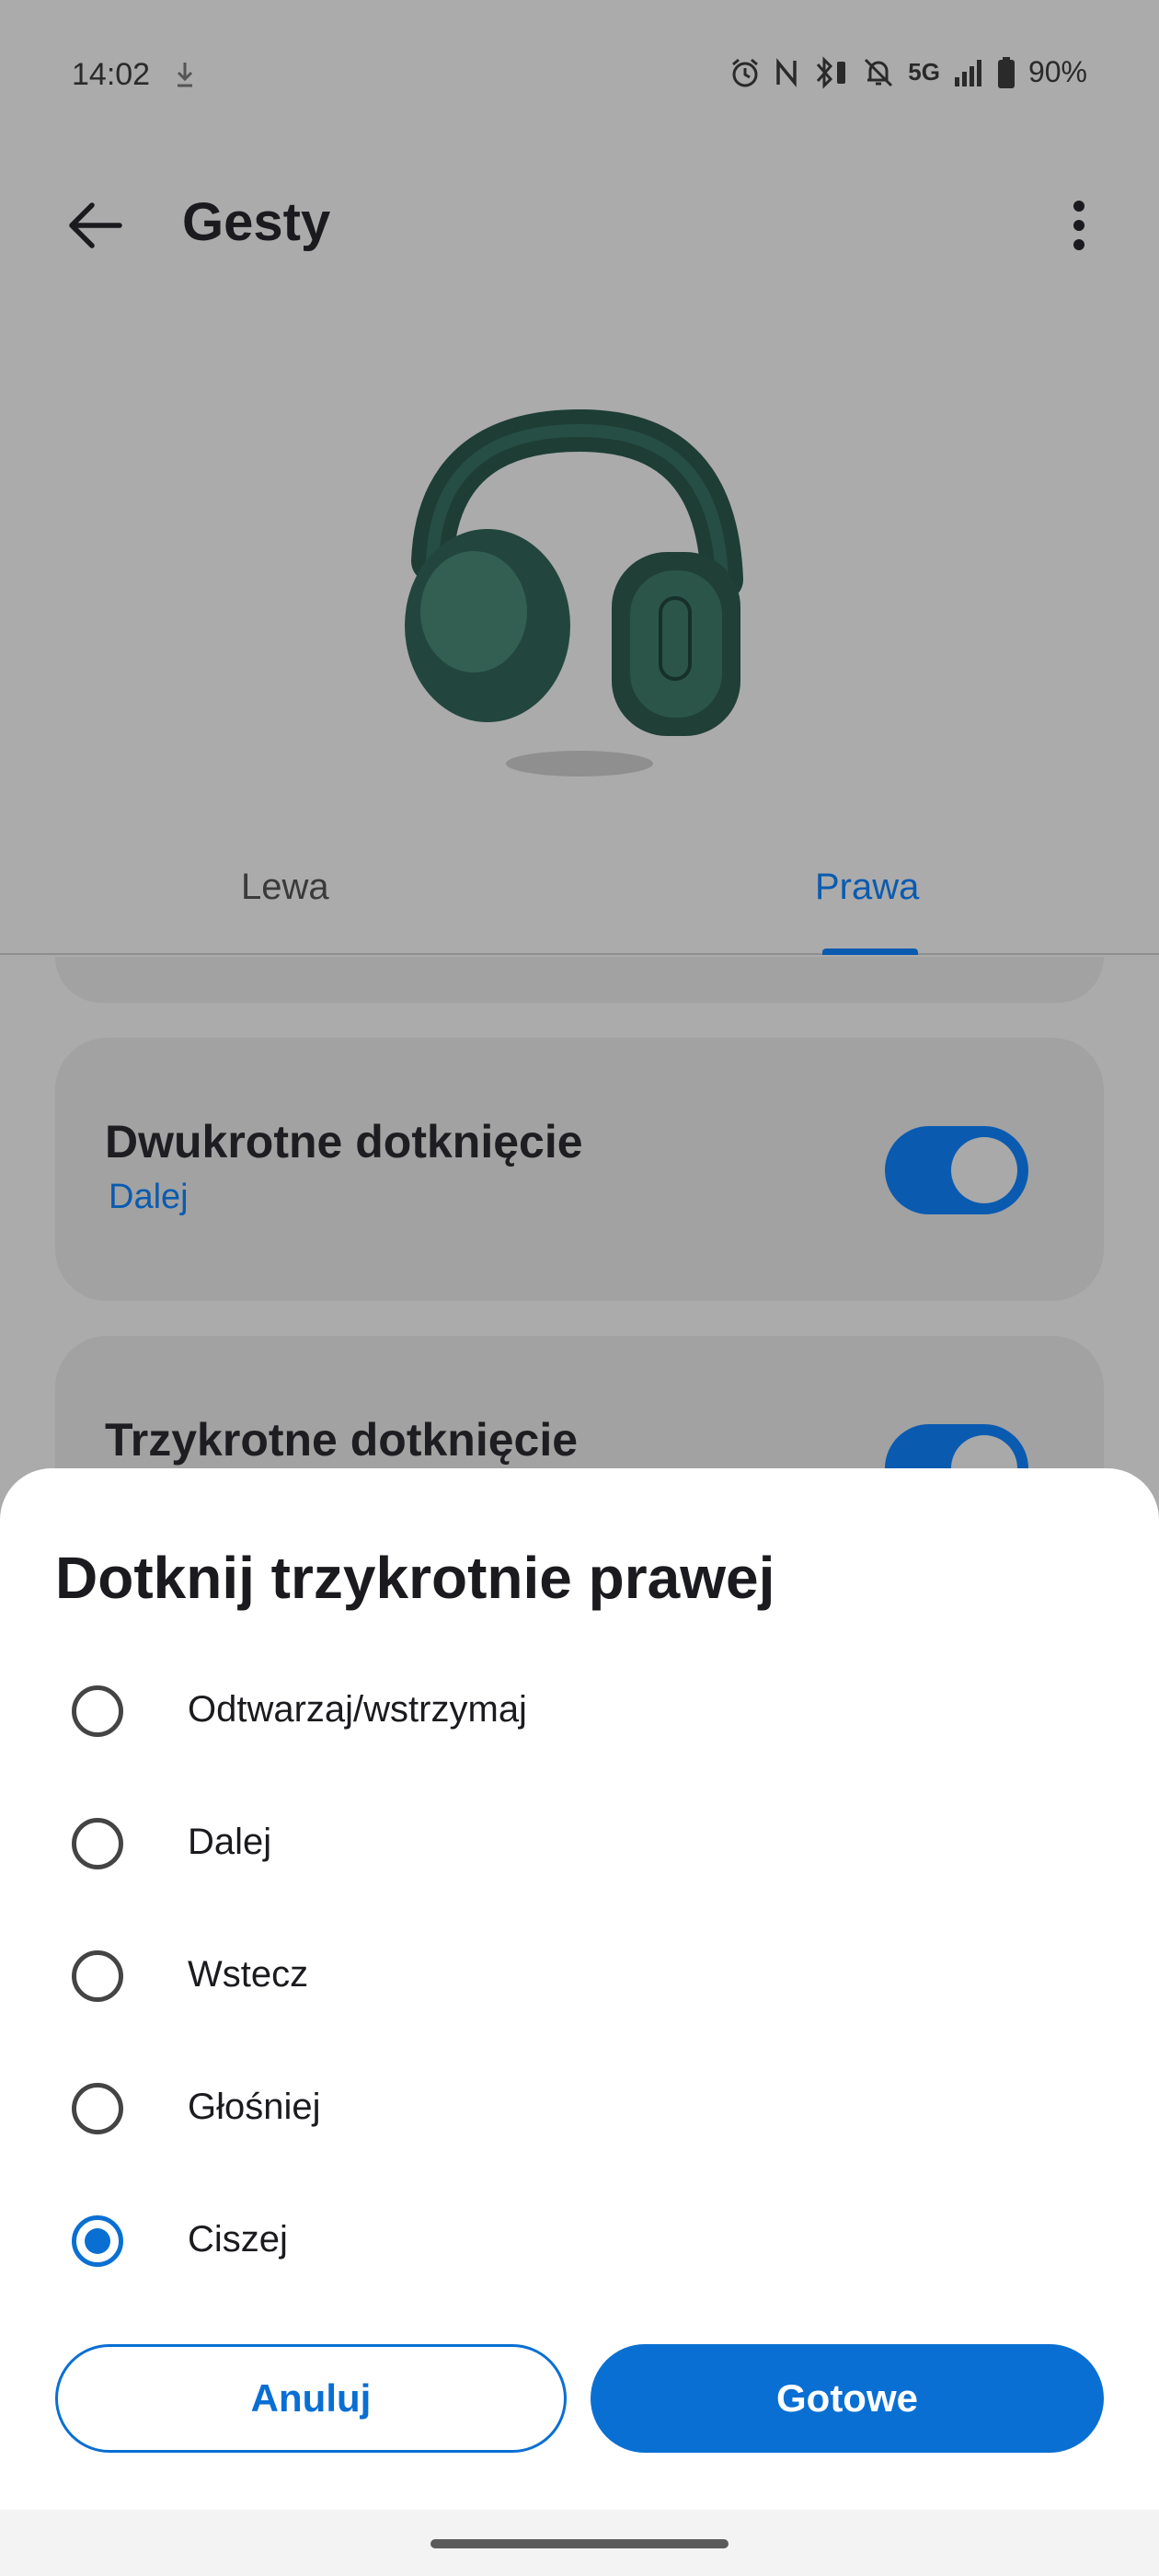 The width and height of the screenshot is (1159, 2576). I want to click on signal-icon, so click(968, 72).